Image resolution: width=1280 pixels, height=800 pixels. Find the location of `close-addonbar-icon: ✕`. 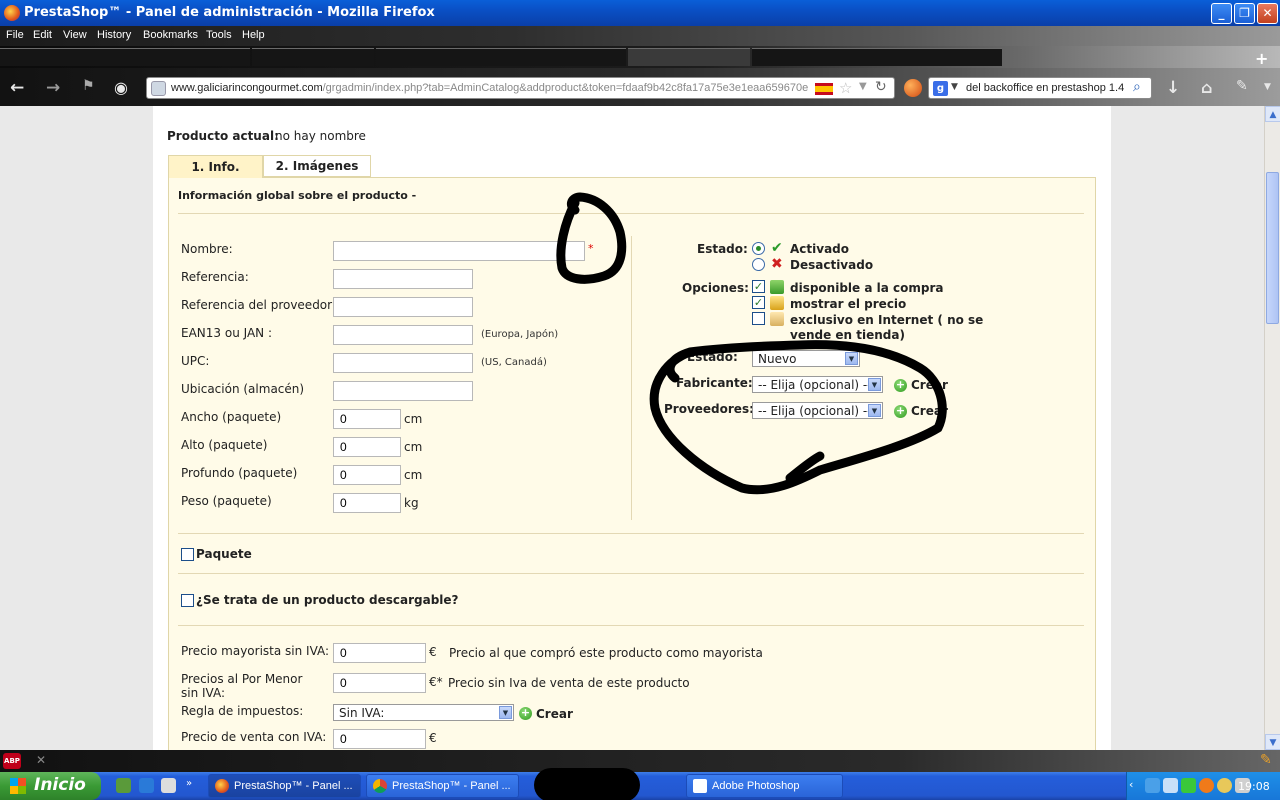

close-addonbar-icon: ✕ is located at coordinates (41, 760).